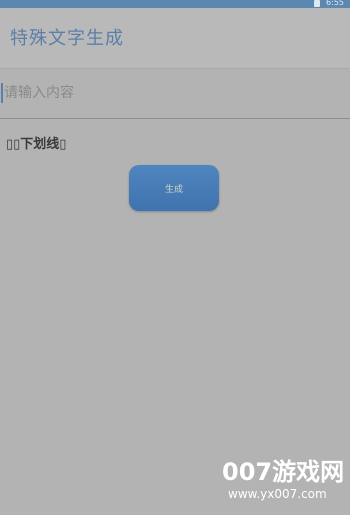  Describe the element at coordinates (174, 188) in the screenshot. I see `generate-button: 生成` at that location.